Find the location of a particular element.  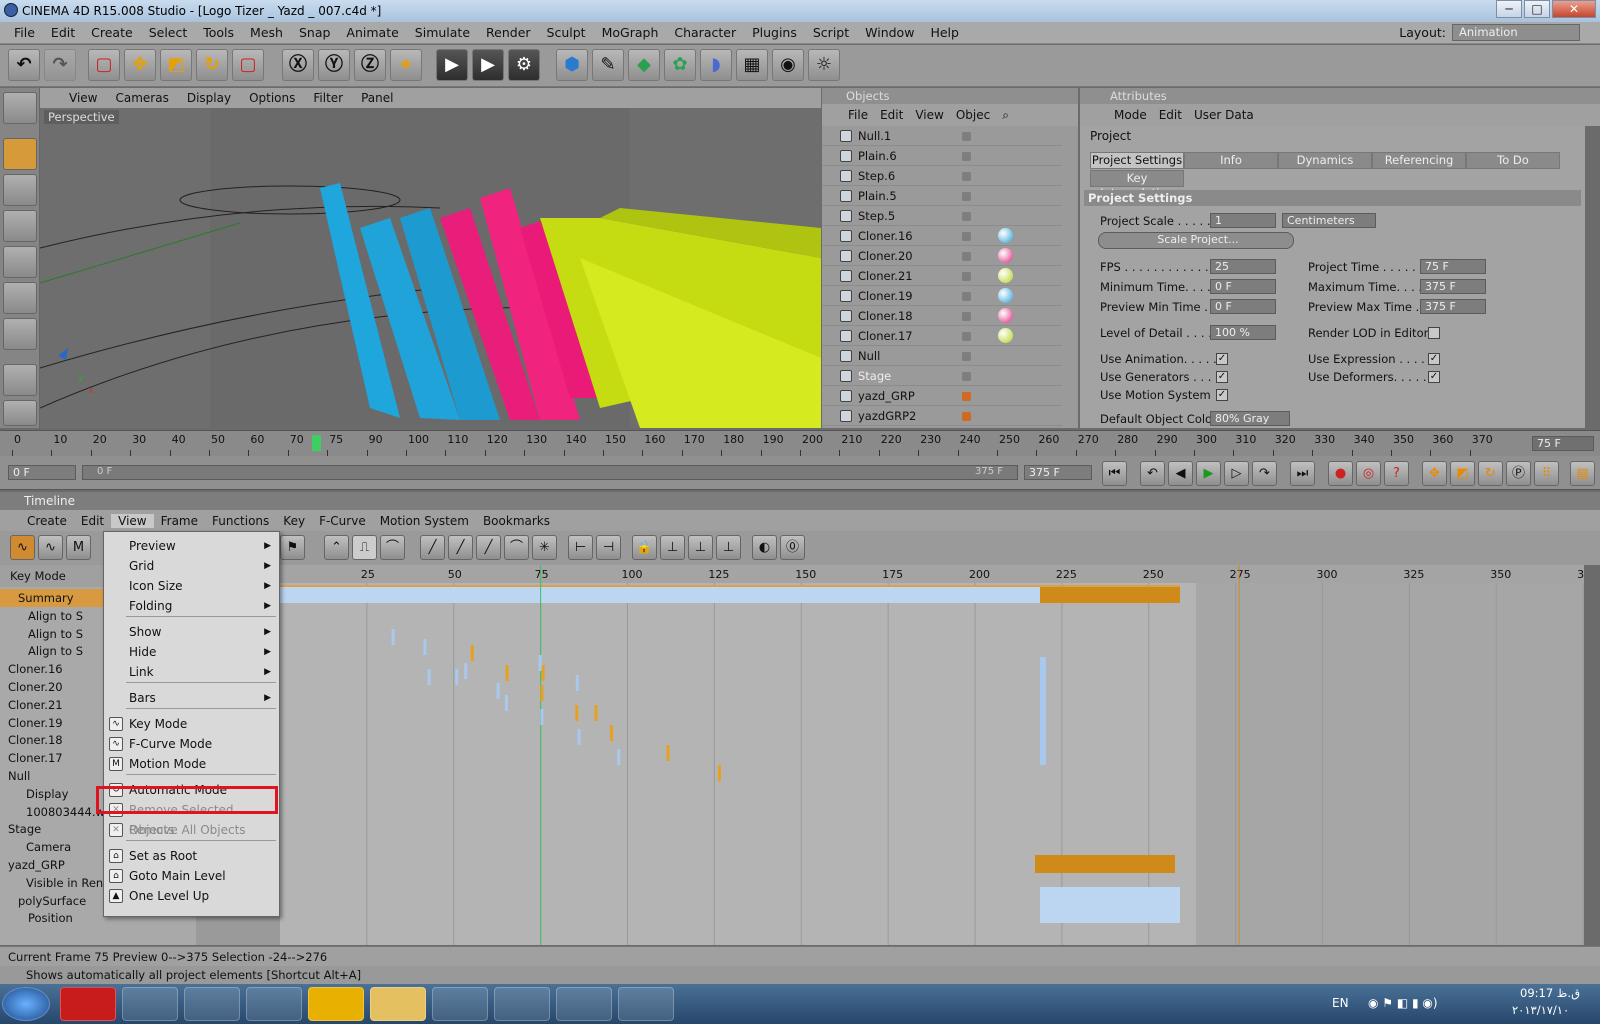

menu-edit: Edit is located at coordinates (63, 33).